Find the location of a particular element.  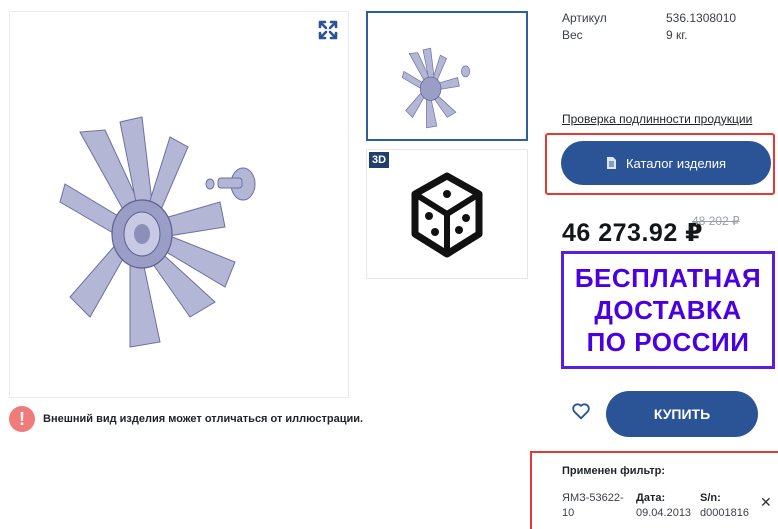

delivery-line-2: ДОСТАВКА is located at coordinates (668, 310).